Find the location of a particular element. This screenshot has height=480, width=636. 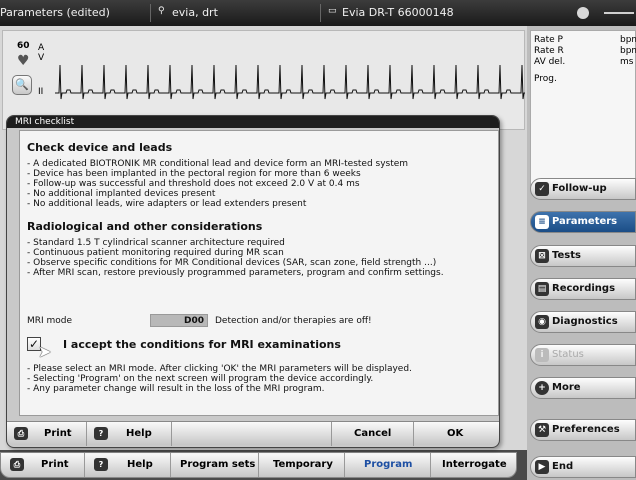

nav-label: Diagnostics is located at coordinates (585, 321).